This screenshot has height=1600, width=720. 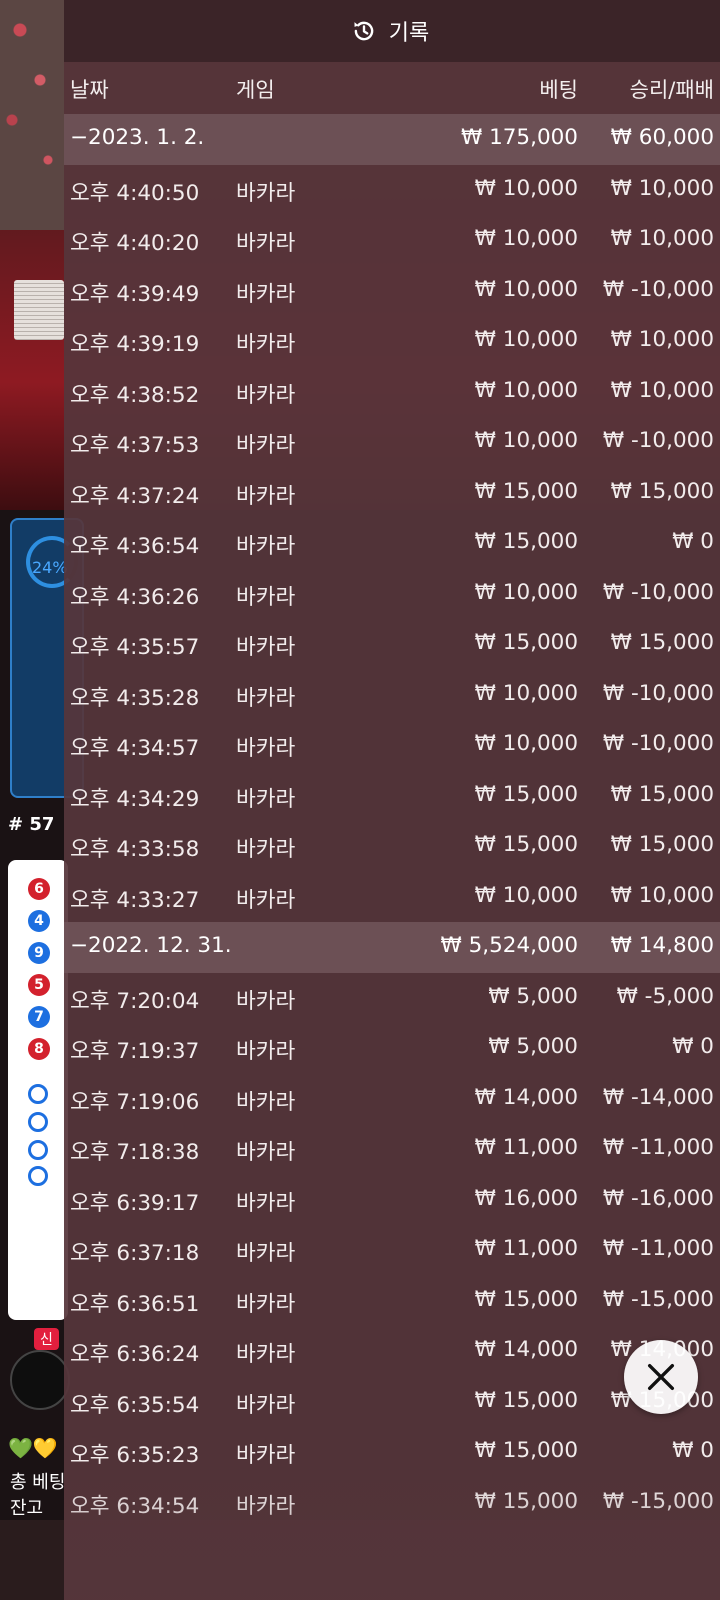 What do you see at coordinates (392, 291) in the screenshot?
I see `history-row: 오후 4:39:49 바카라 ₩ 10,000 ₩ -10,000` at bounding box center [392, 291].